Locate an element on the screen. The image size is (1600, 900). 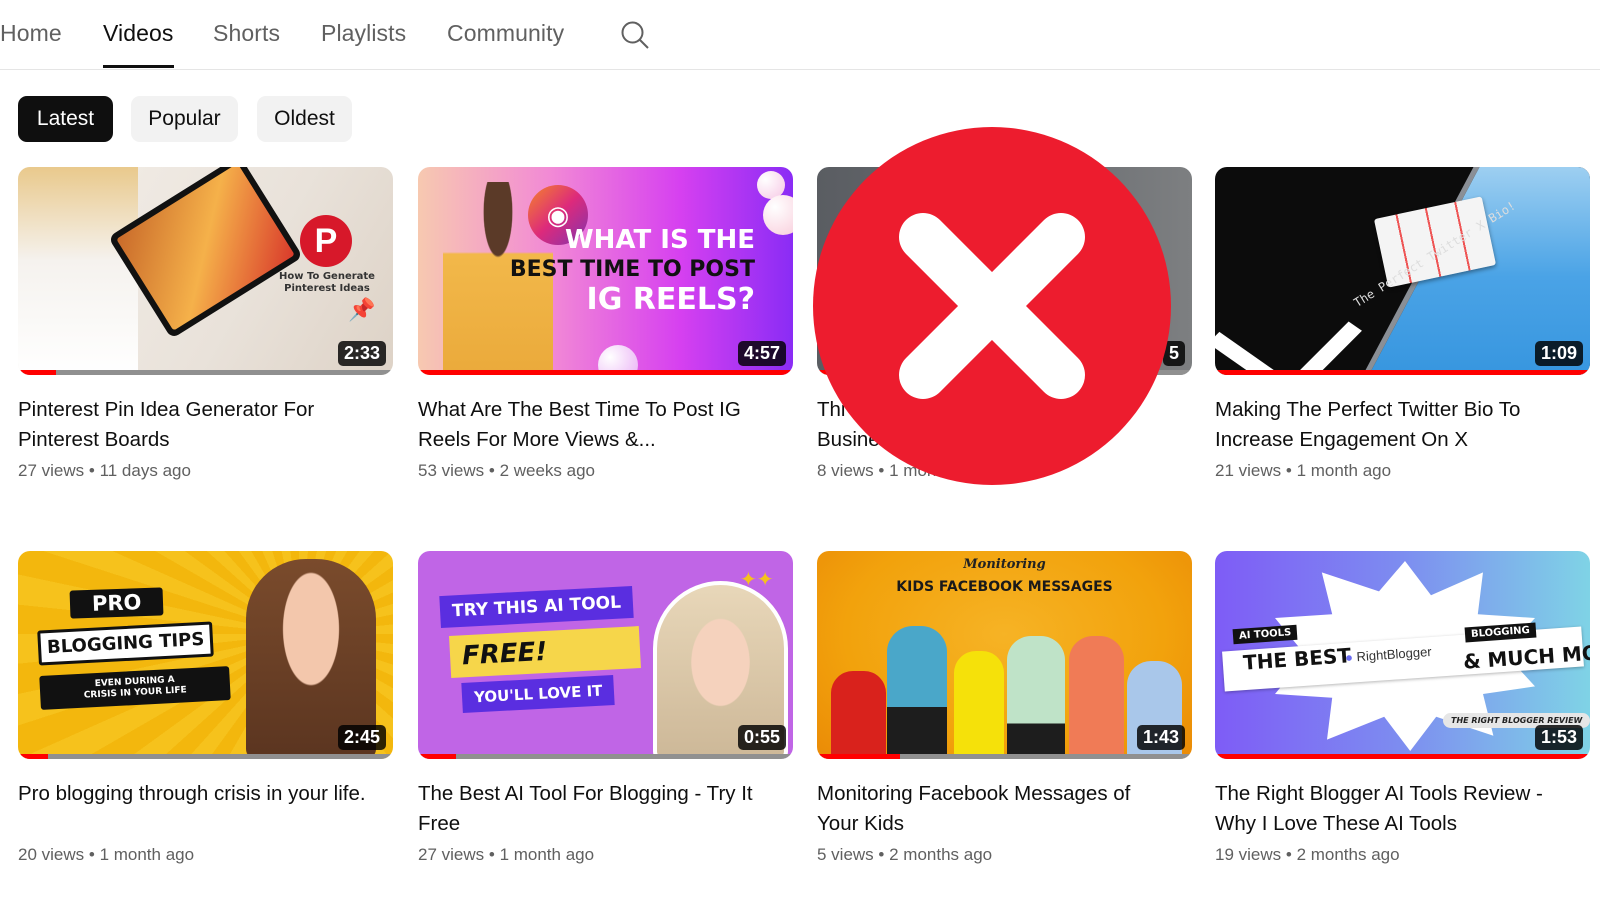
video-duration: 1:53 is located at coordinates (1558, 737).